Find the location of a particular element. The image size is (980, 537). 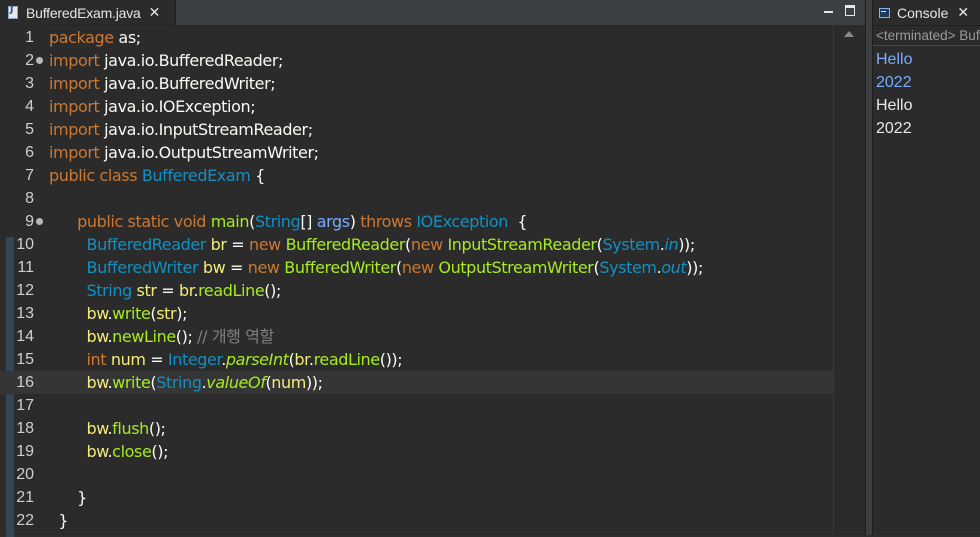

line-number: 7 is located at coordinates (29, 175).